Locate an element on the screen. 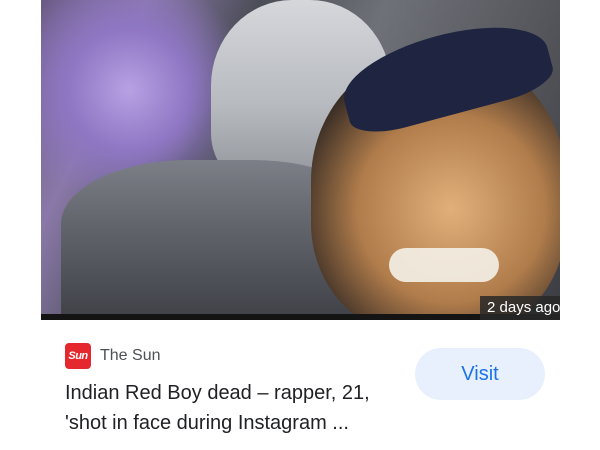 This screenshot has height=450, width=600. thumbnail-smile is located at coordinates (444, 265).